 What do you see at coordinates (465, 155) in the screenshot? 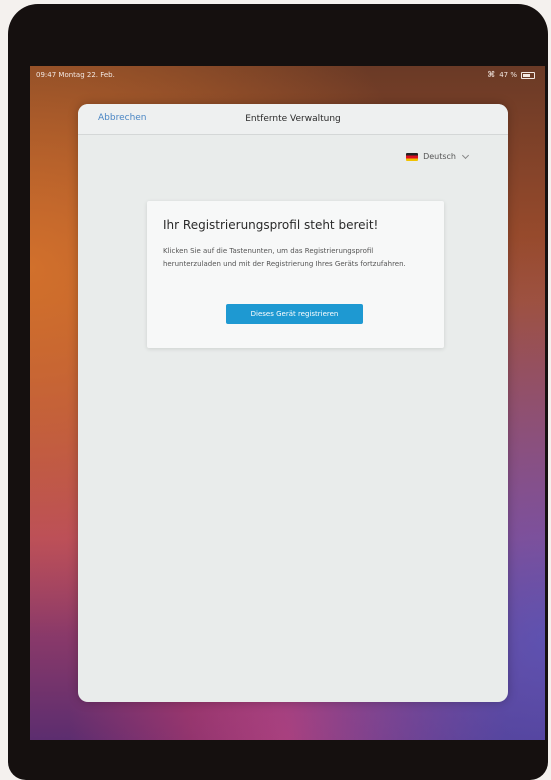
I see `chevron-down-icon` at bounding box center [465, 155].